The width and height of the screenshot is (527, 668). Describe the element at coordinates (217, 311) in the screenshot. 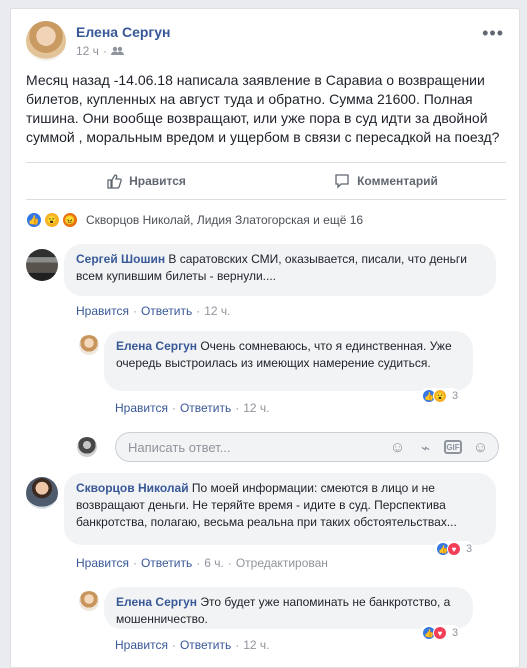

I see `comment-time: 12 ч.` at that location.